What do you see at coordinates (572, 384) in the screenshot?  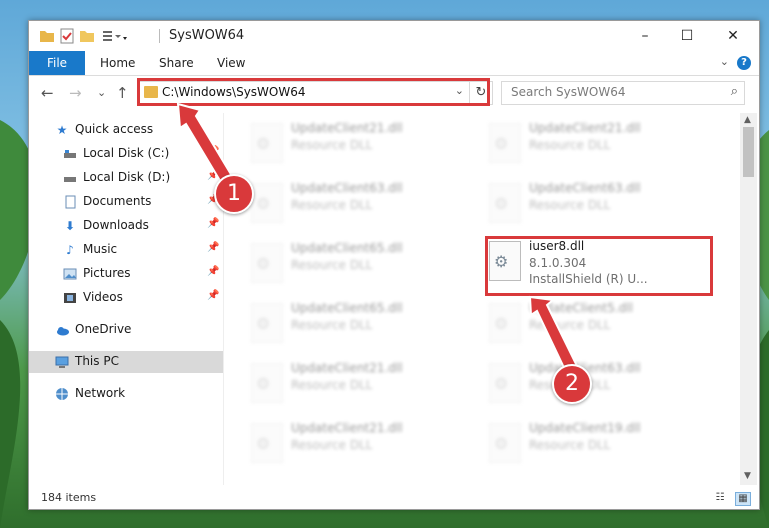 I see `step-2-badge: 2` at bounding box center [572, 384].